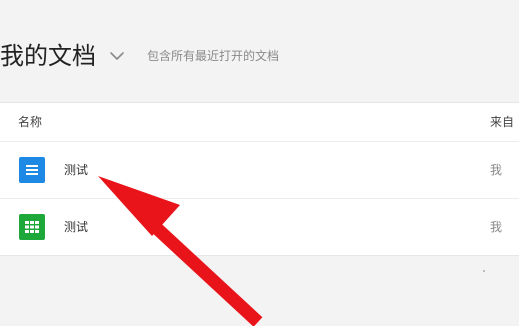  What do you see at coordinates (213, 56) in the screenshot?
I see `page-subtitle: 包含所有最近打开的文档` at bounding box center [213, 56].